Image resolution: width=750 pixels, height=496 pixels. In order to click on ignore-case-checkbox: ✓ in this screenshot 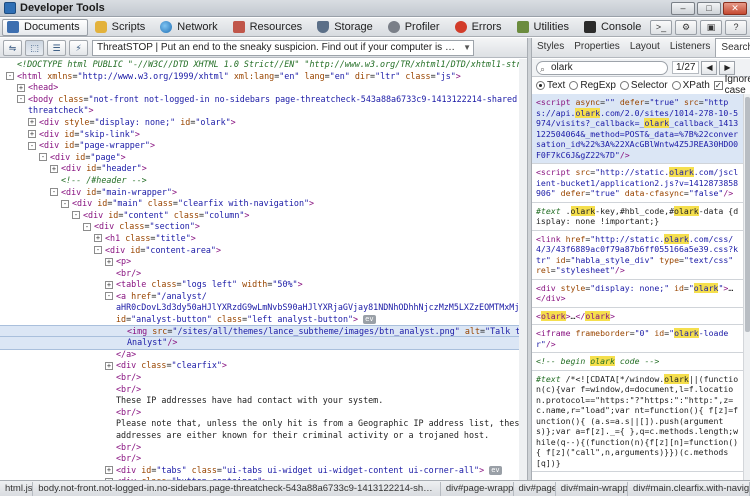, I will do `click(718, 85)`.